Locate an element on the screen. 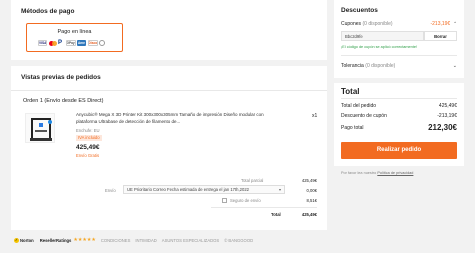  chevron-up-icon: ⌃ is located at coordinates (455, 23).